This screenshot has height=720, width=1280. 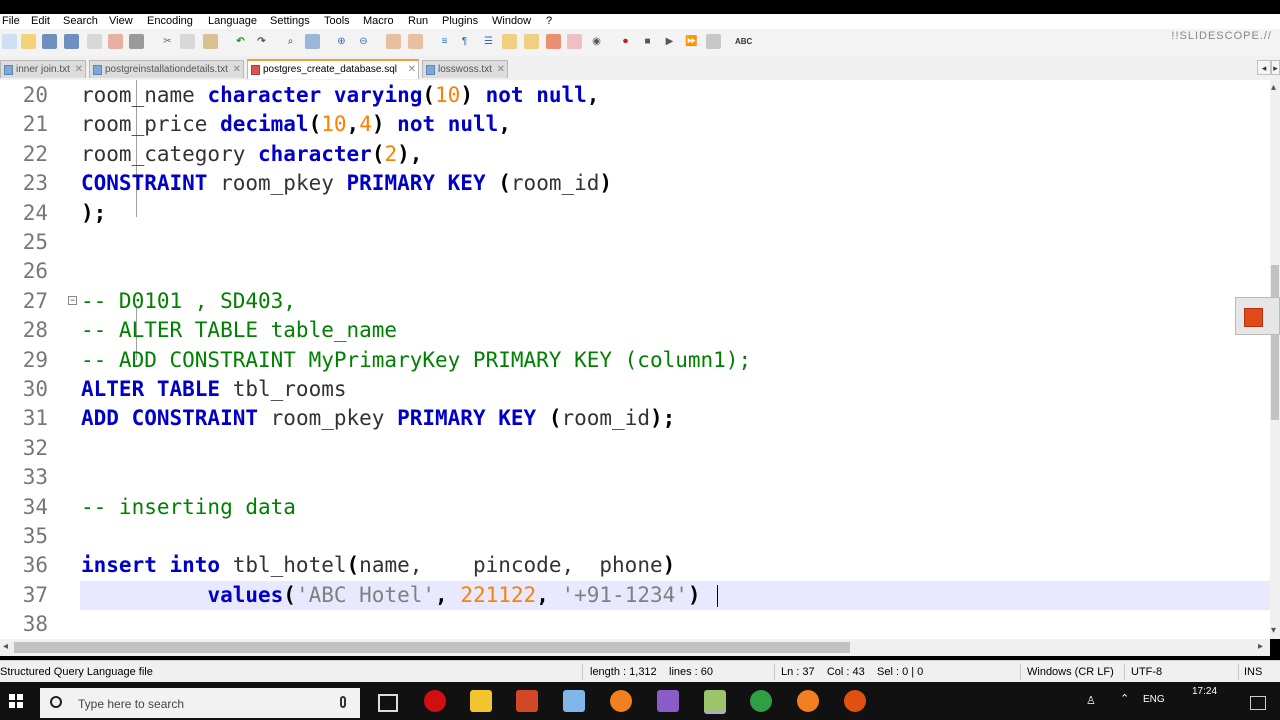 I want to click on horizontal-scrollbar: ◂ ▸, so click(x=635, y=647).